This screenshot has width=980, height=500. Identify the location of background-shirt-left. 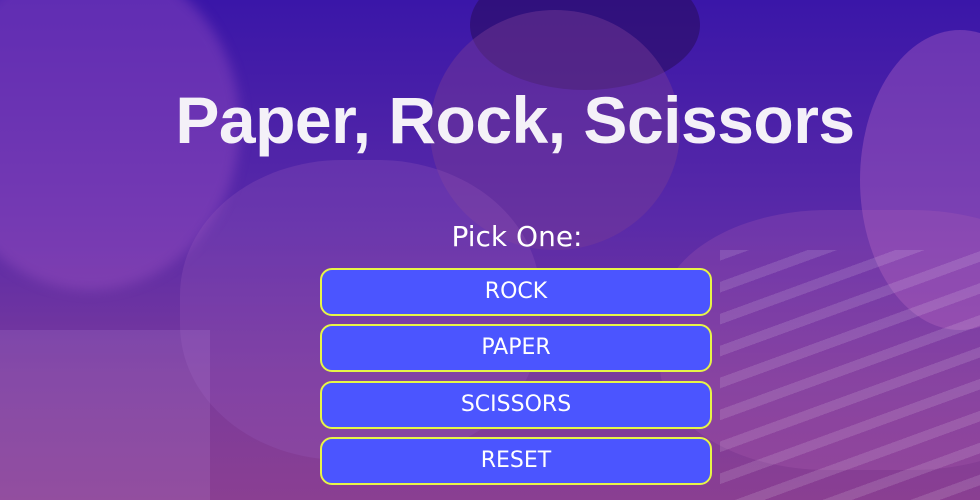
(105, 415).